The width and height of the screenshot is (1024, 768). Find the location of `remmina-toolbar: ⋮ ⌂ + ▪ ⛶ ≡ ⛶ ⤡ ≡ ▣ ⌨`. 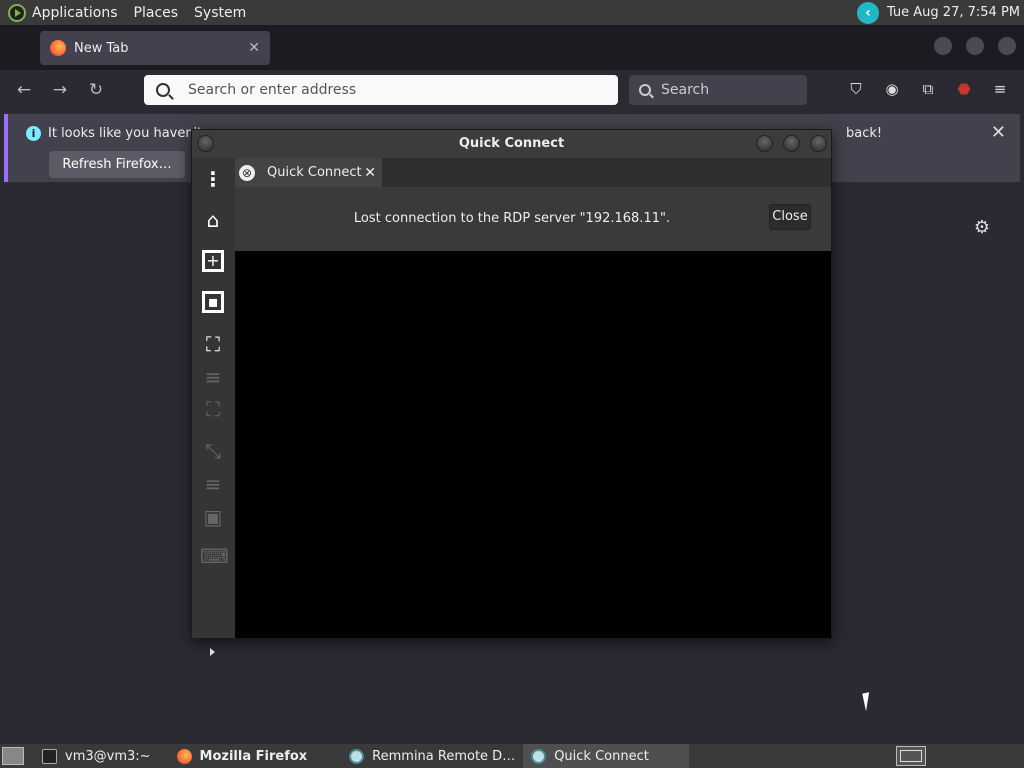

remmina-toolbar: ⋮ ⌂ + ▪ ⛶ ≡ ⛶ ⤡ ≡ ▣ ⌨ is located at coordinates (213, 407).